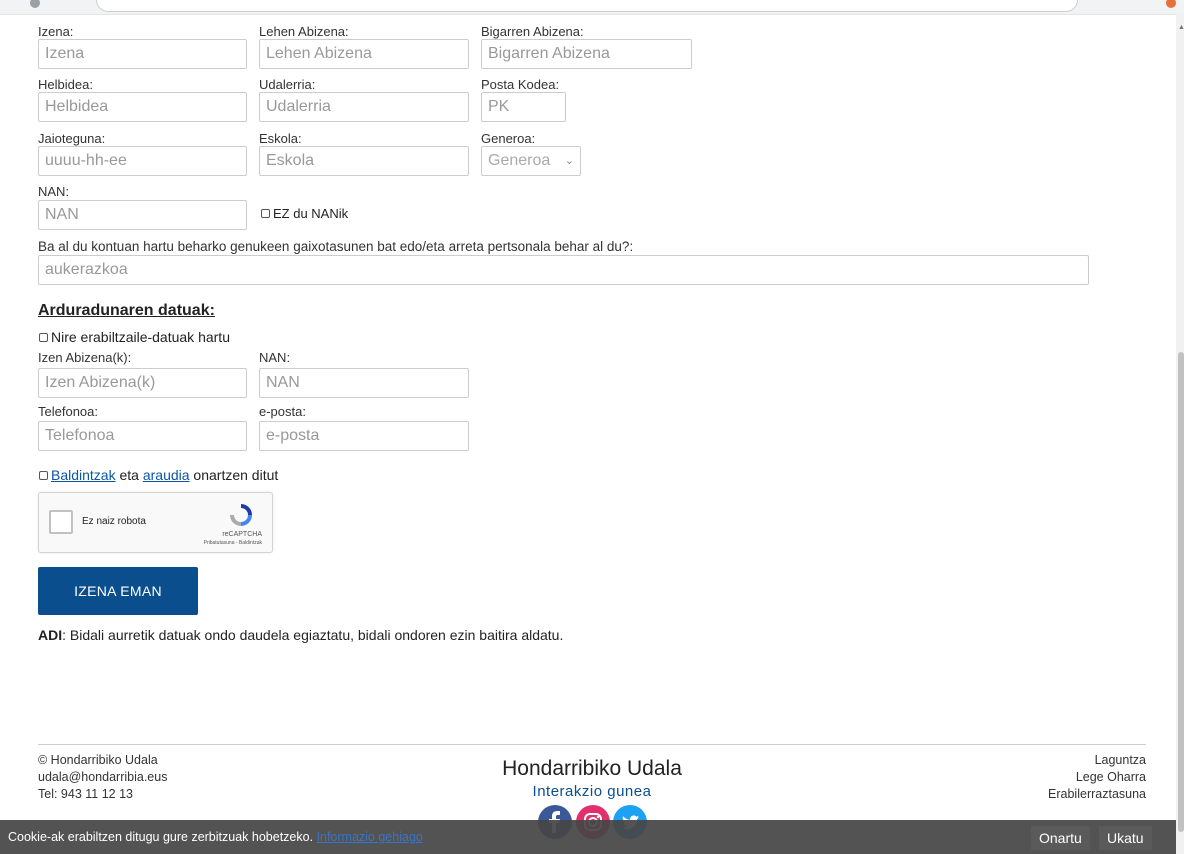  What do you see at coordinates (142, 215) in the screenshot?
I see `nan-input: NAN` at bounding box center [142, 215].